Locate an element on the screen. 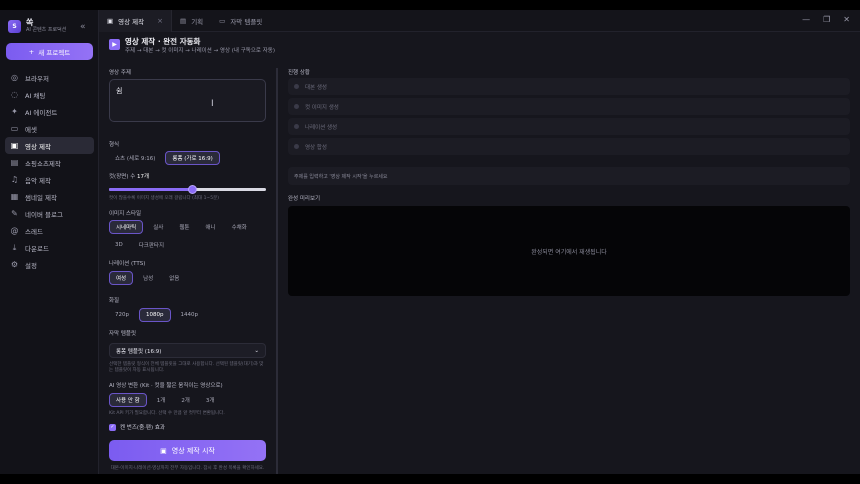 This screenshot has width=860, height=484. sidebar-item: ⤓ 다운로드 is located at coordinates (49, 247).